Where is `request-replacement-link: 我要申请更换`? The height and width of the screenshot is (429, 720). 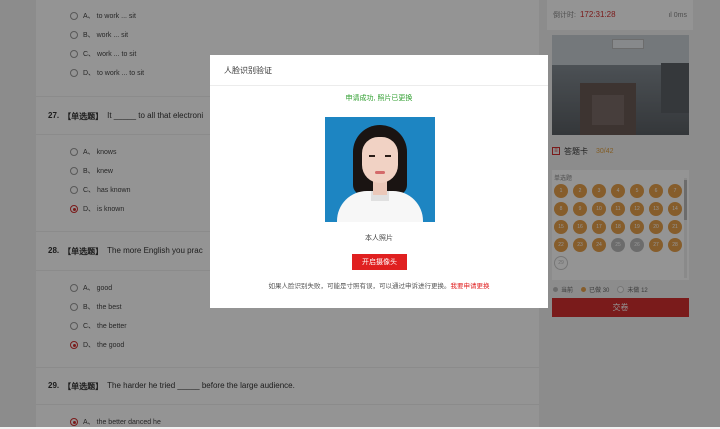
request-replacement-link: 我要申请更换 is located at coordinates (470, 286).